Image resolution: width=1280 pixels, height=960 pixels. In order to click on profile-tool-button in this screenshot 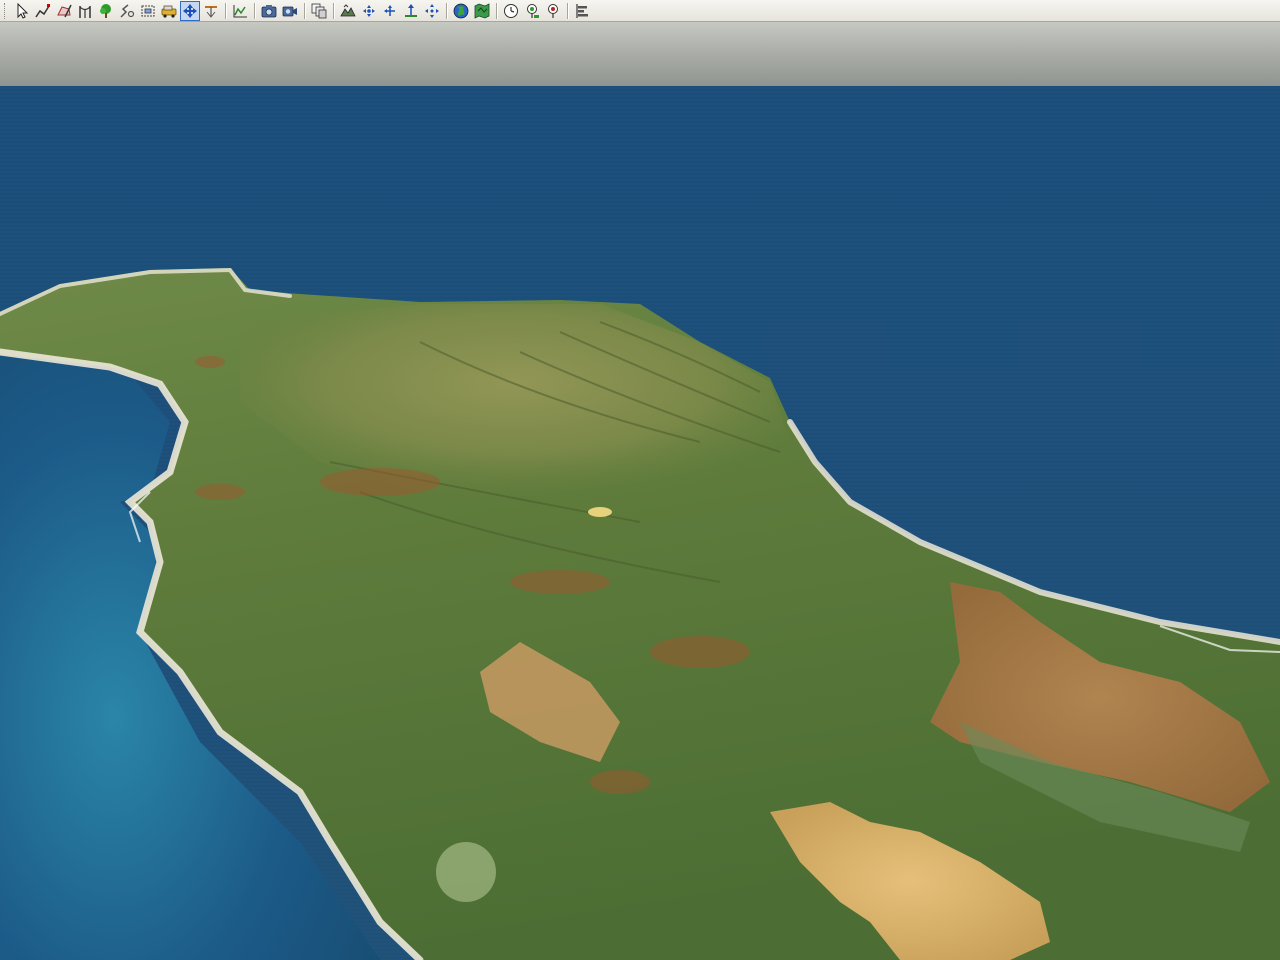, I will do `click(240, 11)`.